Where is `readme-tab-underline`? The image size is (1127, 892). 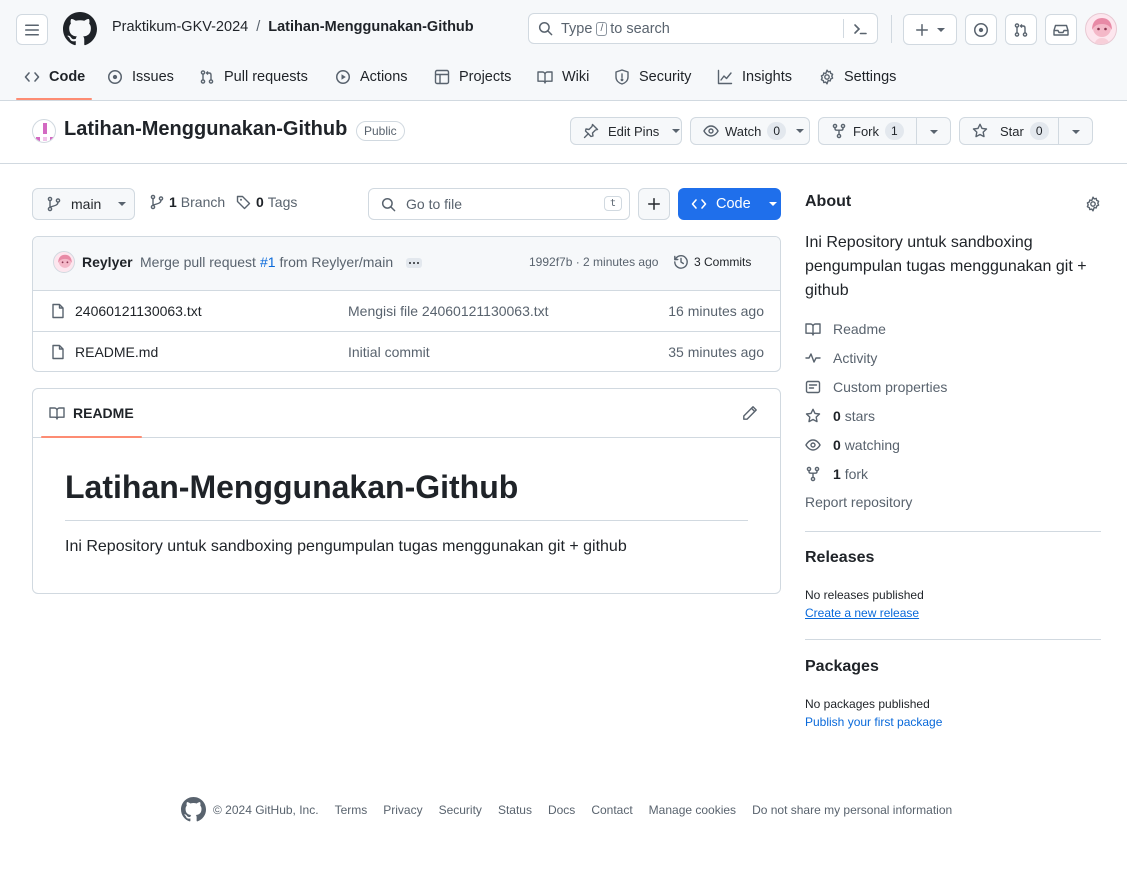 readme-tab-underline is located at coordinates (91, 437).